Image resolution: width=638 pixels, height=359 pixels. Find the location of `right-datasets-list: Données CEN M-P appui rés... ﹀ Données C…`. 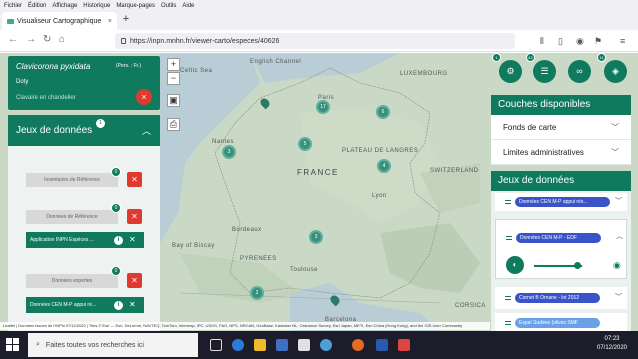

right-datasets-list: Données CEN M-P appui rés... ﹀ Données C… is located at coordinates (561, 261).